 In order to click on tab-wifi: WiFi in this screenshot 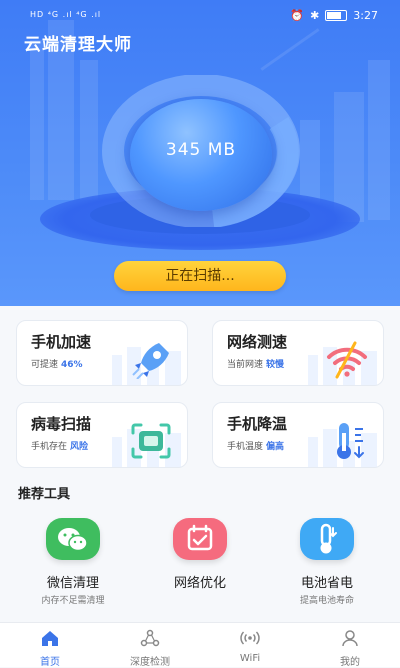, I will do `click(250, 645)`.